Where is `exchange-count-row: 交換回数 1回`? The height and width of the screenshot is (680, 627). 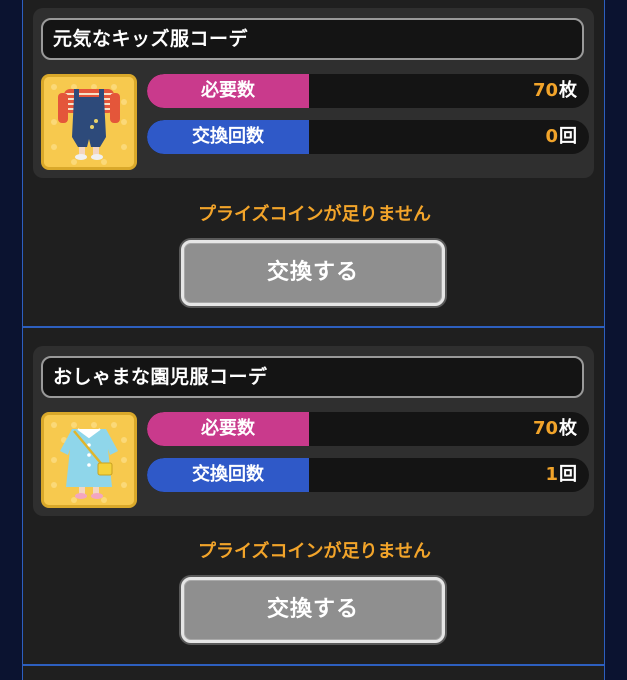 exchange-count-row: 交換回数 1回 is located at coordinates (368, 475).